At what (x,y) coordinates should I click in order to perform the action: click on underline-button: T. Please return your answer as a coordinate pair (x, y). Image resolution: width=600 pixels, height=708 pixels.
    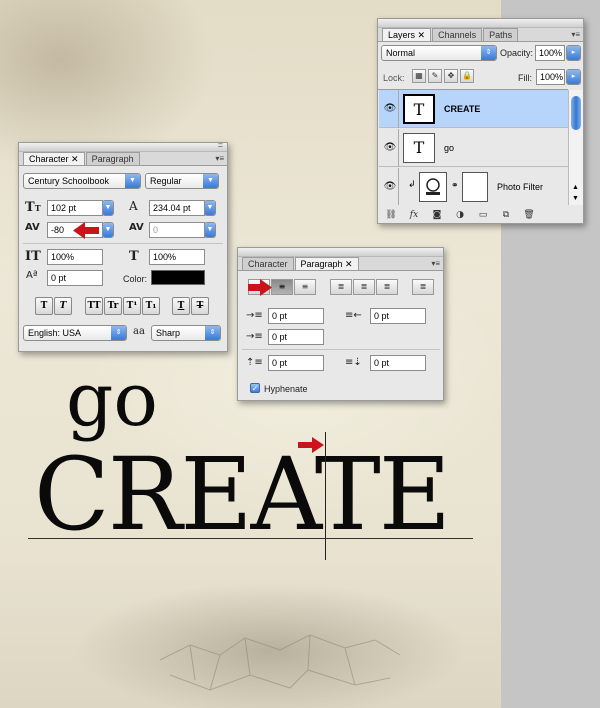
    Looking at the image, I should click on (181, 306).